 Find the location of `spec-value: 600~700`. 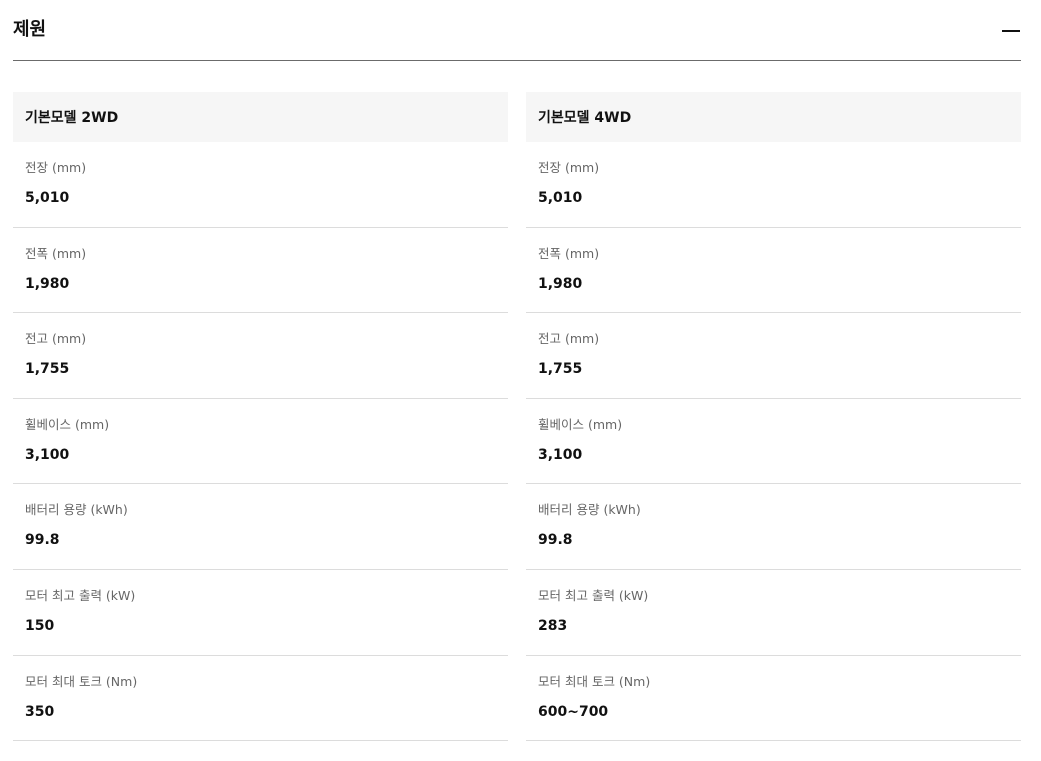

spec-value: 600~700 is located at coordinates (573, 711).